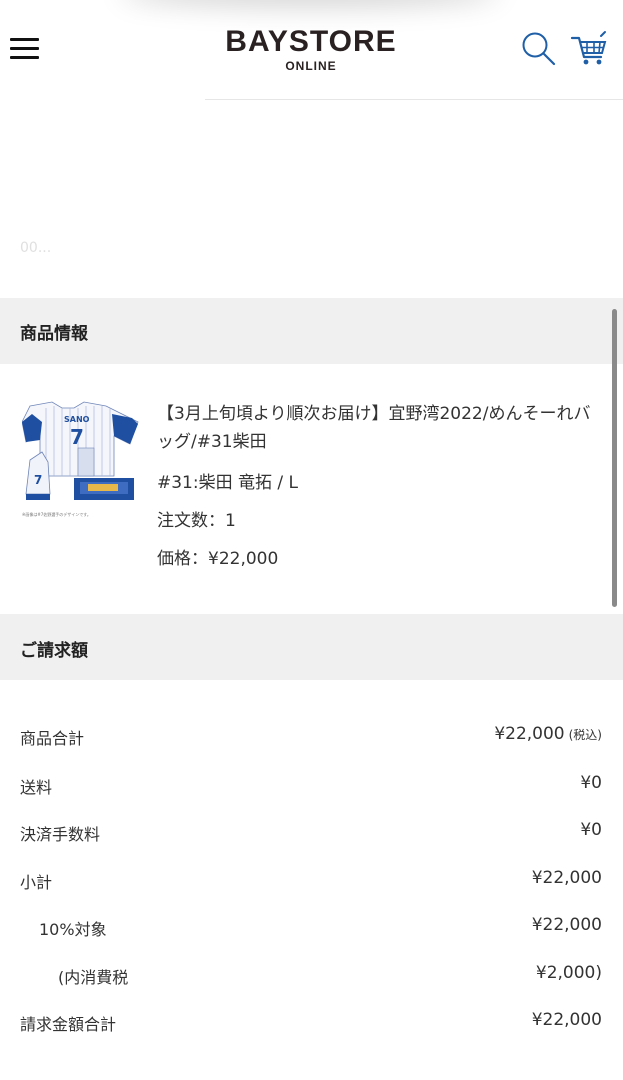 Image resolution: width=623 pixels, height=1080 pixels. Describe the element at coordinates (589, 49) in the screenshot. I see `cart-icon` at that location.